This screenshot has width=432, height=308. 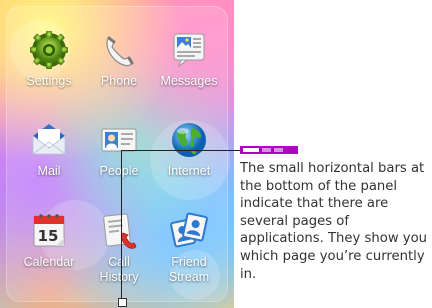 What do you see at coordinates (49, 139) in the screenshot?
I see `mail-envelope-icon` at bounding box center [49, 139].